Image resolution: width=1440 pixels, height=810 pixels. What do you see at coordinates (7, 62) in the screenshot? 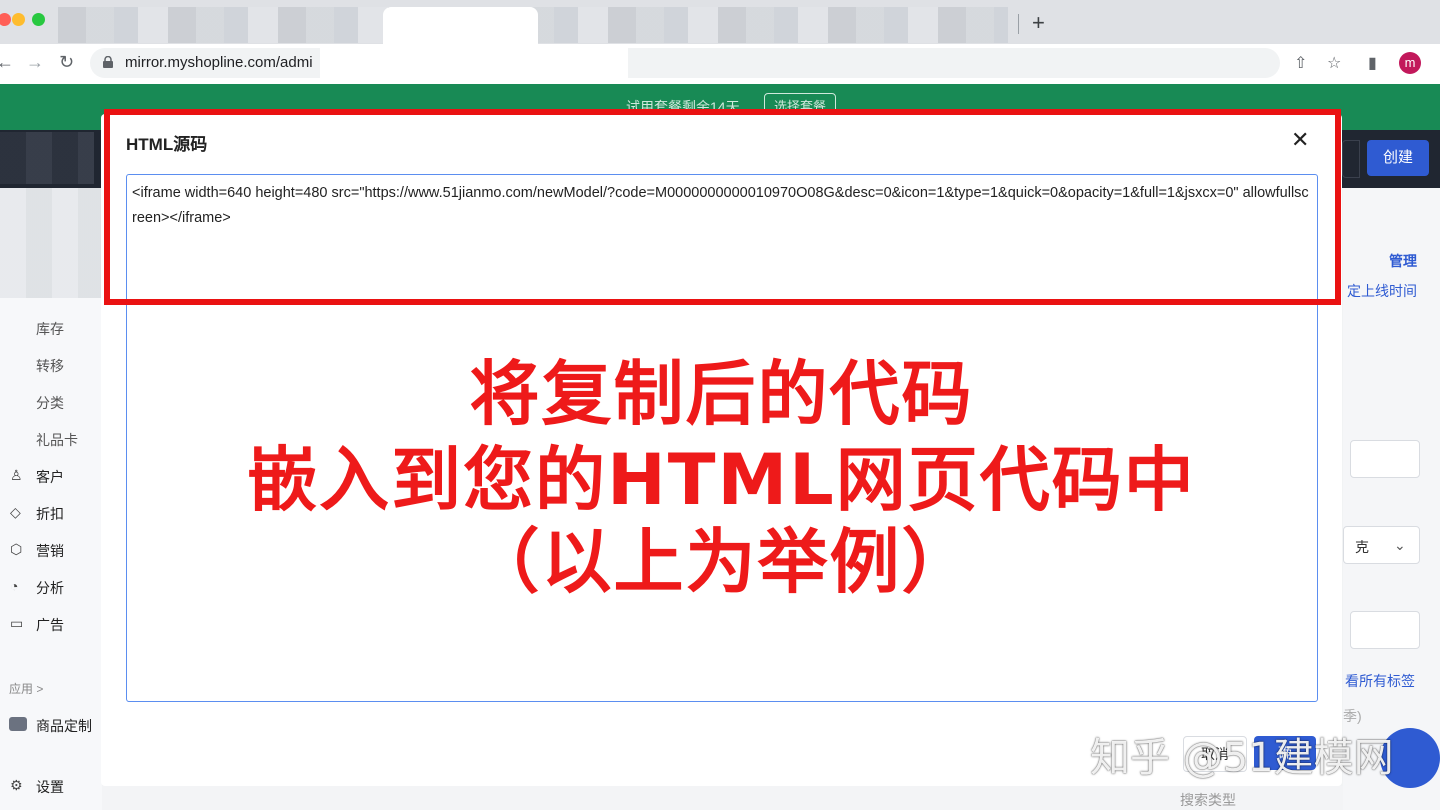
I see `back-arrow-icon: ←` at bounding box center [7, 62].